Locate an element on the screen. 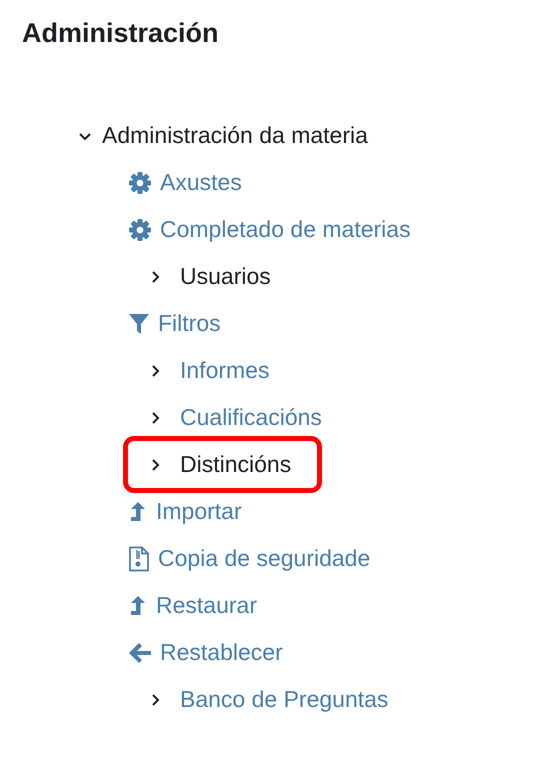 The width and height of the screenshot is (533, 772). tree-link: Axustes is located at coordinates (185, 182).